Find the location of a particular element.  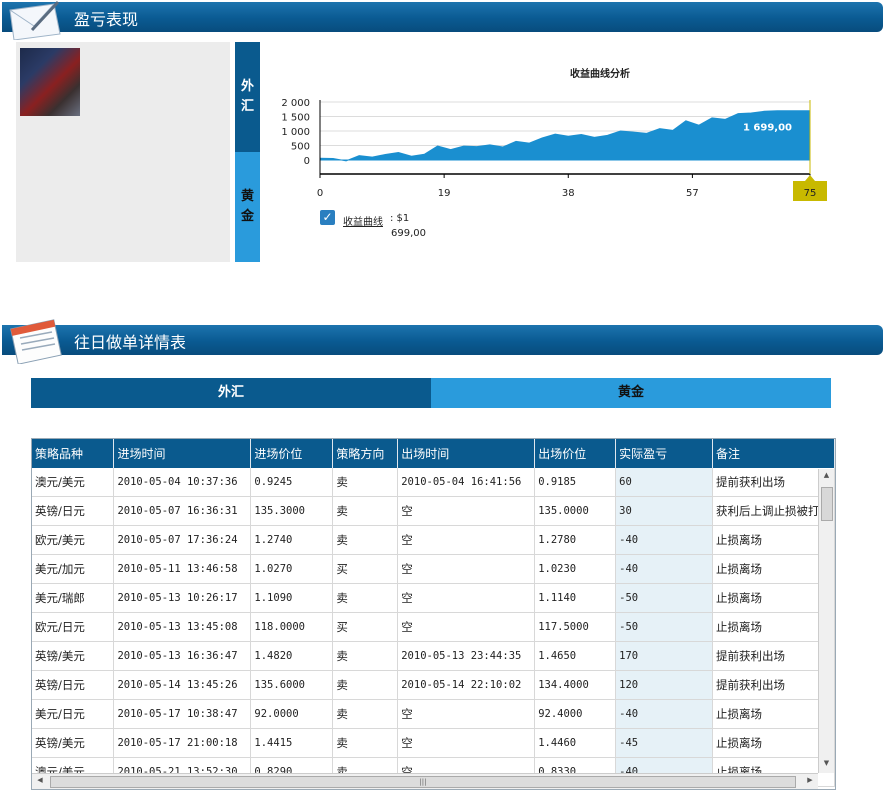

column-header: 策略品种 is located at coordinates (73, 453).